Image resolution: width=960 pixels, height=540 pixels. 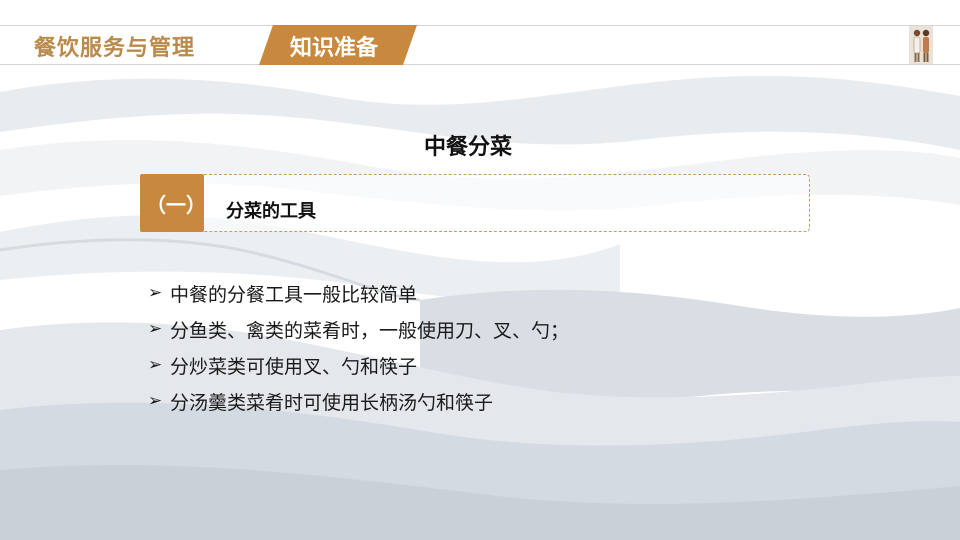 I want to click on bullet-item: ➢ 中餐的分餐工具一般比较简单, so click(x=358, y=293).